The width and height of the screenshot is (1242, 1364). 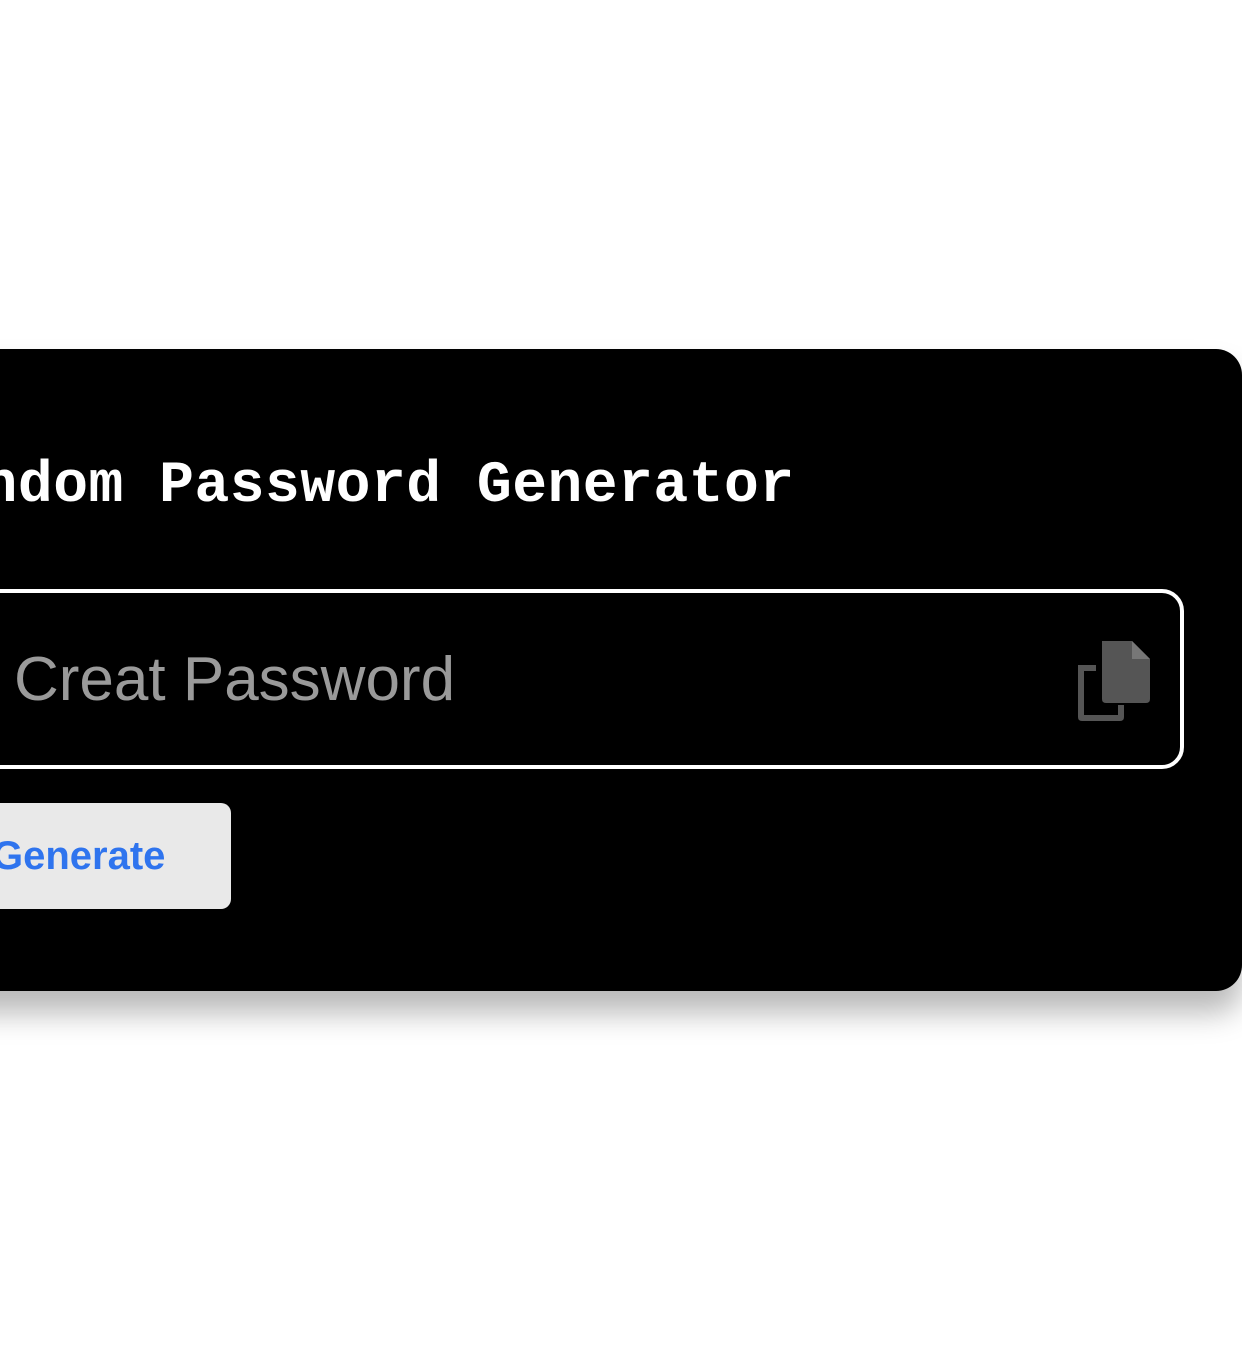 I want to click on copy-button, so click(x=1108, y=681).